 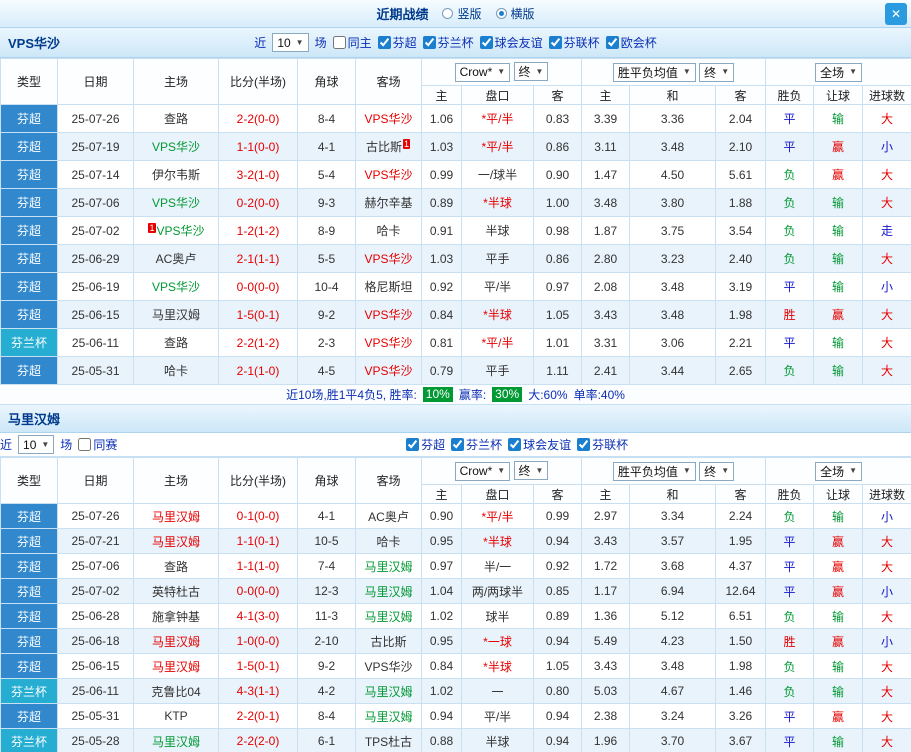 What do you see at coordinates (97, 444) in the screenshot?
I see `same-competition-checkbox: 同赛` at bounding box center [97, 444].